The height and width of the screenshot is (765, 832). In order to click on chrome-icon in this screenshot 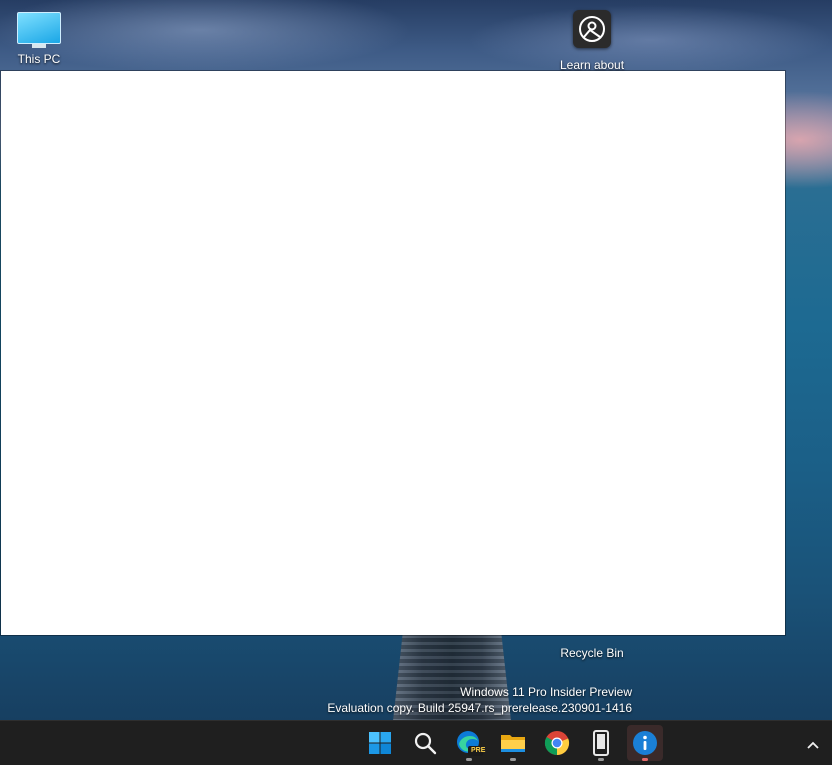, I will do `click(557, 743)`.